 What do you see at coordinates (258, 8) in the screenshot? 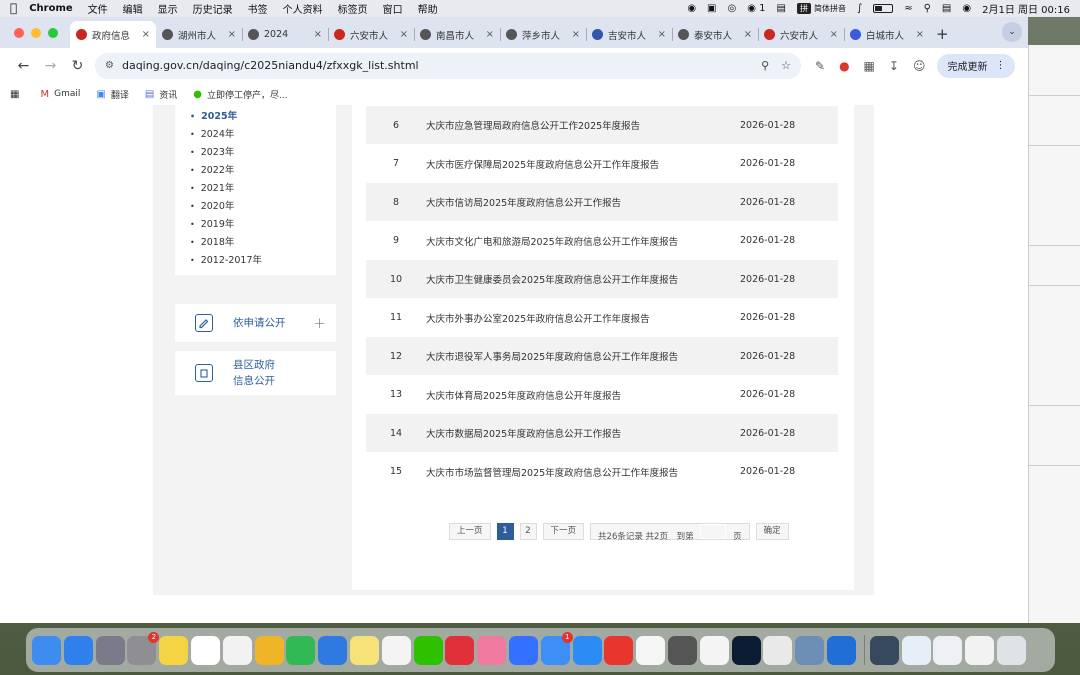
I see `menu-bookmarks: 书签` at bounding box center [258, 8].